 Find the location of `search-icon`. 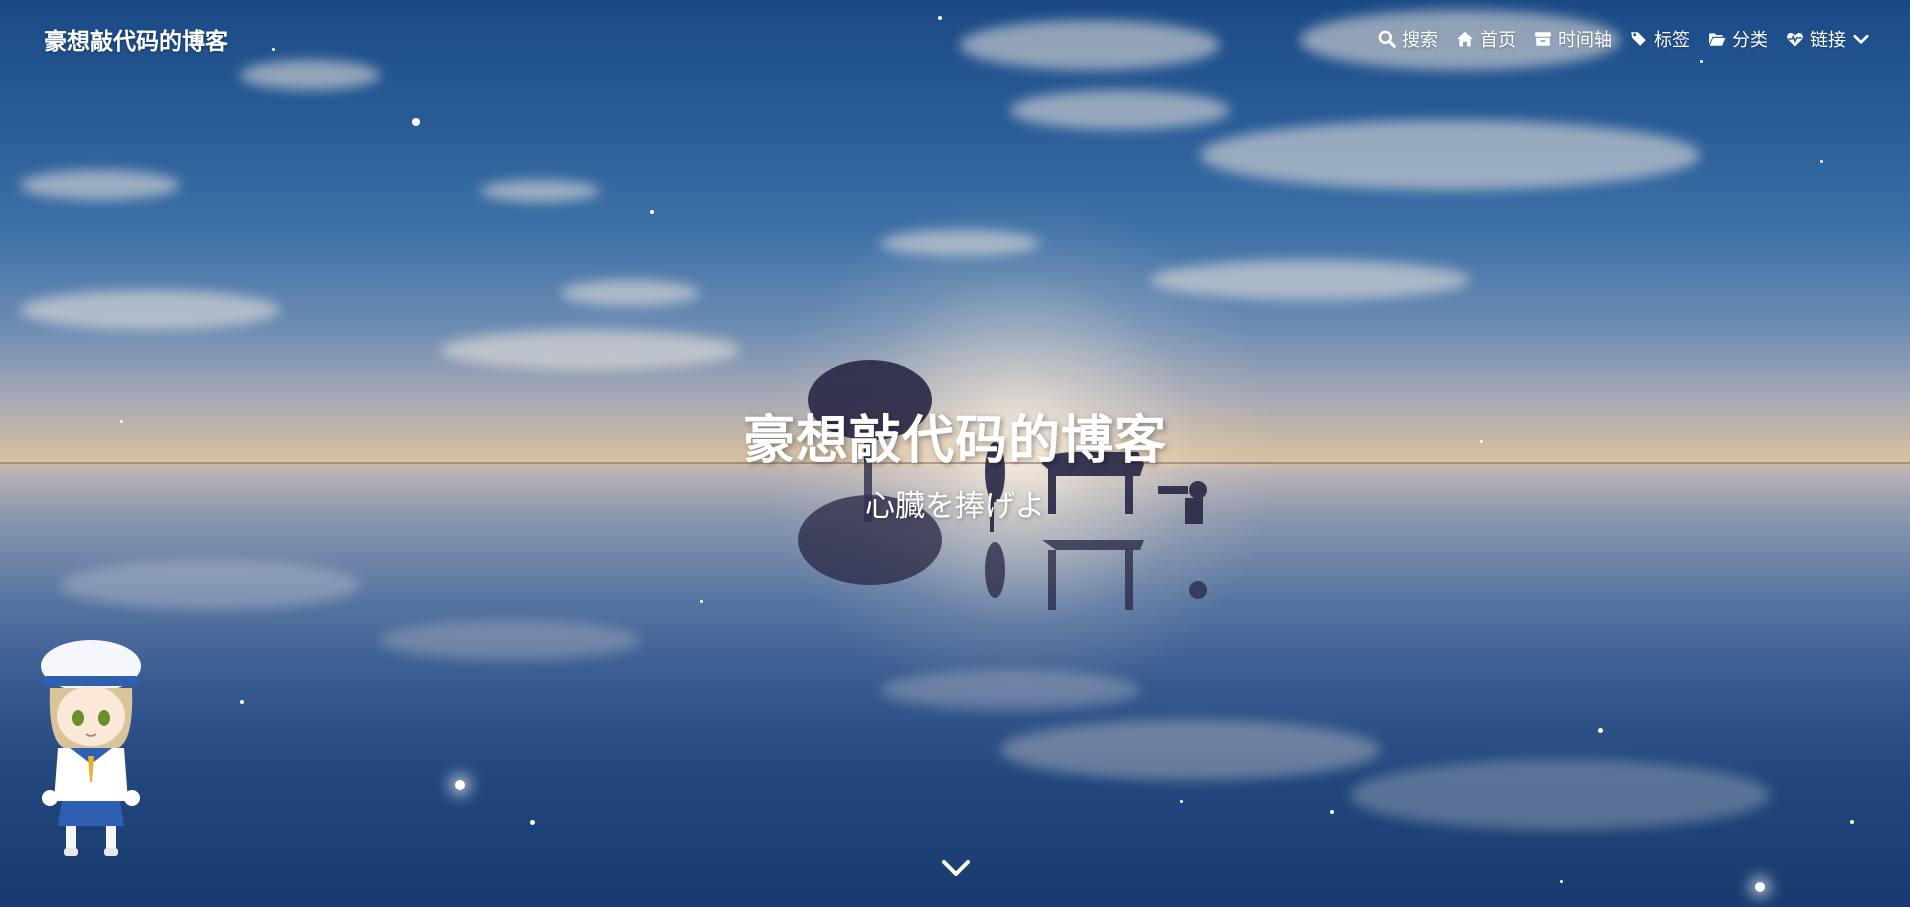

search-icon is located at coordinates (1387, 39).